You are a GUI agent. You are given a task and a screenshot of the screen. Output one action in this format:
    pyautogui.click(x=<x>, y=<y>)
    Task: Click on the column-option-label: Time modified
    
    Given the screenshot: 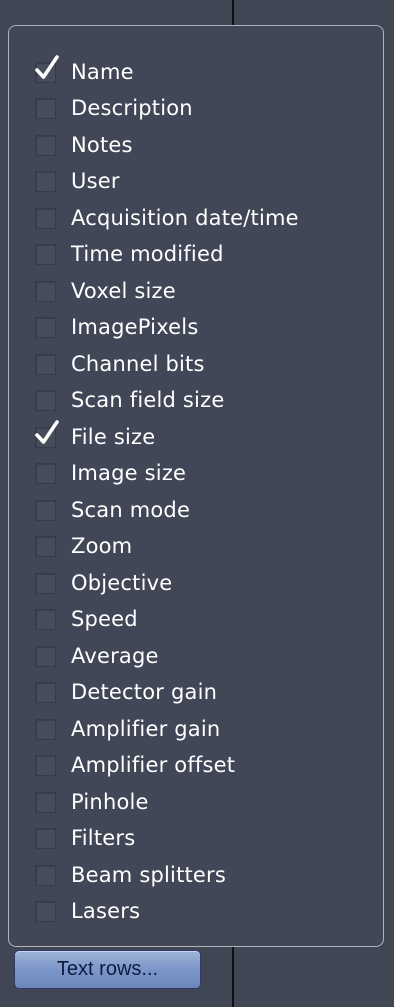 What is the action you would take?
    pyautogui.click(x=147, y=254)
    